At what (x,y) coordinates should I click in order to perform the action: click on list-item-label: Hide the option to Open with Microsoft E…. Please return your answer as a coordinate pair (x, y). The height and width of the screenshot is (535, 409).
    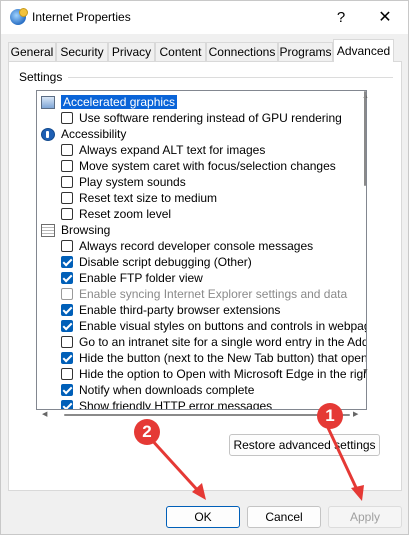
    Looking at the image, I should click on (223, 374).